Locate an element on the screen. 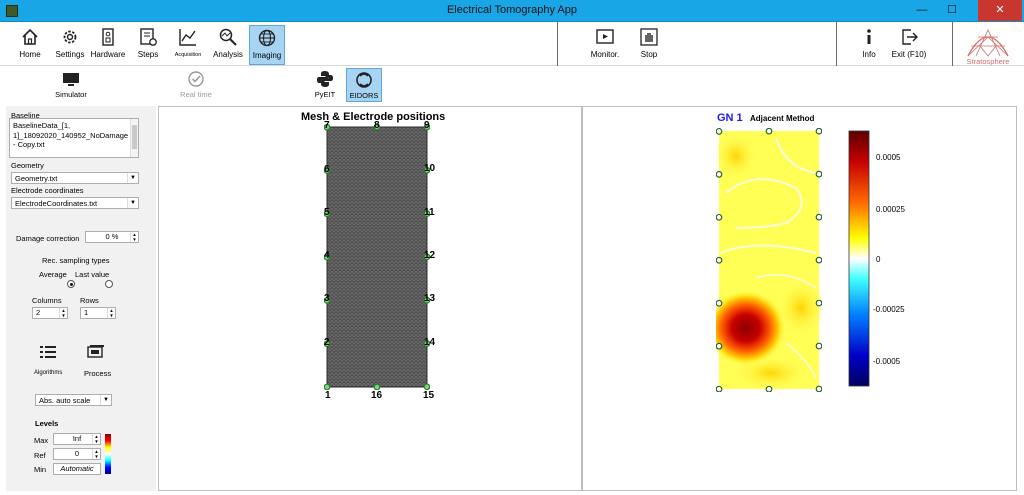  acquisition-button: Acquisition is located at coordinates (188, 45).